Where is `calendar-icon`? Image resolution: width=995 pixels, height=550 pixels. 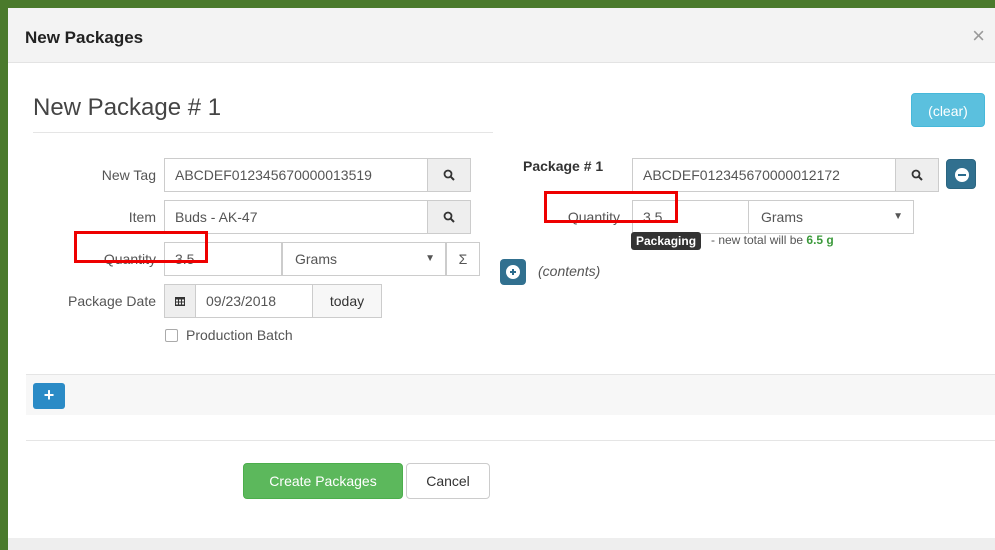
calendar-icon is located at coordinates (180, 301).